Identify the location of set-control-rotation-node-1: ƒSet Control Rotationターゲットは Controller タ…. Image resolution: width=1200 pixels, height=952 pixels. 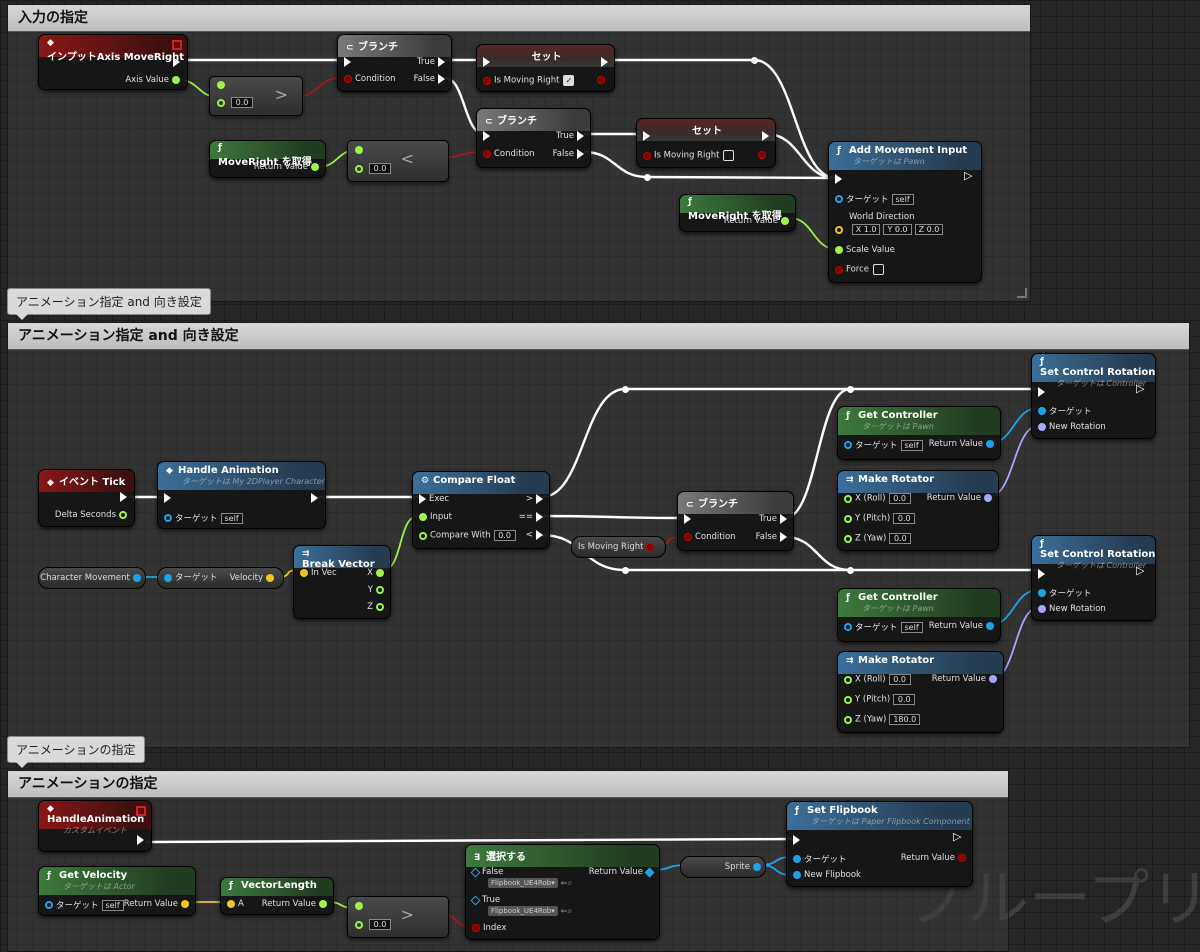
(1093, 396).